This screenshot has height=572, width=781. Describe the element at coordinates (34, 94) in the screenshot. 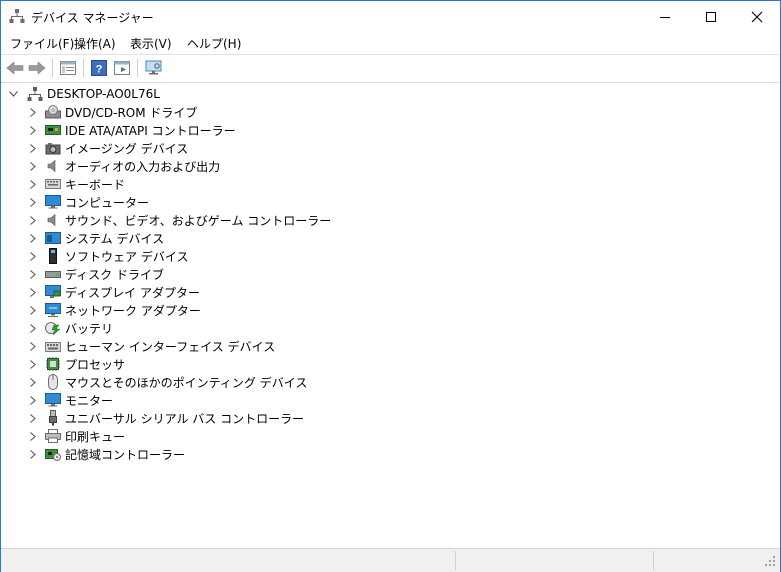

I see `computer-tree-icon` at that location.